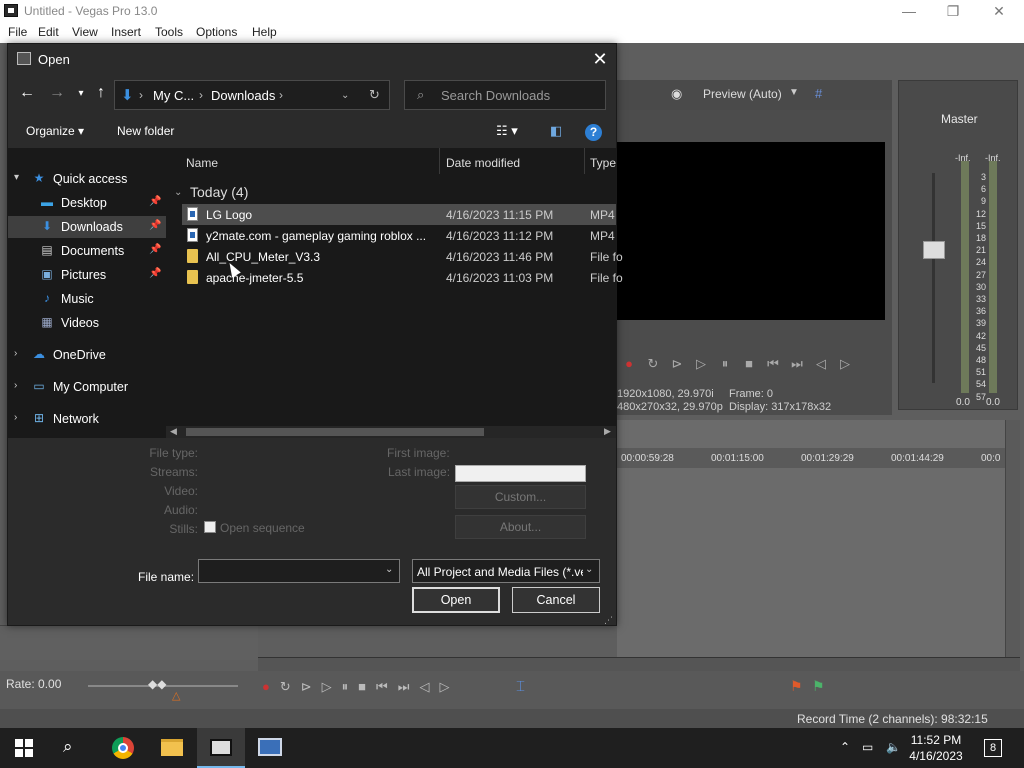 Image resolution: width=1024 pixels, height=768 pixels. I want to click on notification-center-icon: 8, so click(993, 748).